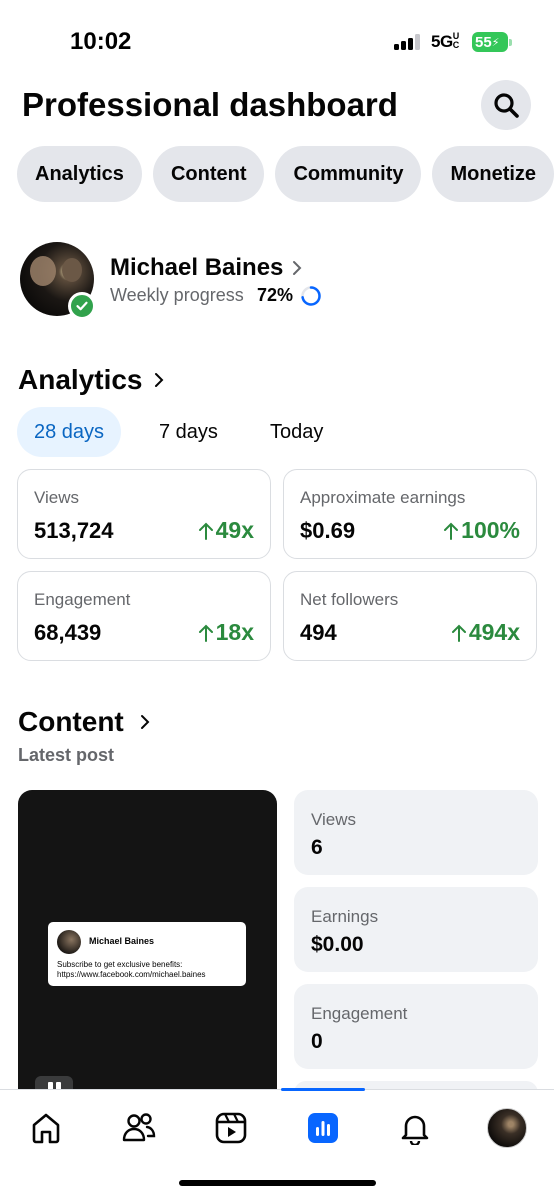  I want to click on post-stat-earnings: Earnings $0.00, so click(416, 929).